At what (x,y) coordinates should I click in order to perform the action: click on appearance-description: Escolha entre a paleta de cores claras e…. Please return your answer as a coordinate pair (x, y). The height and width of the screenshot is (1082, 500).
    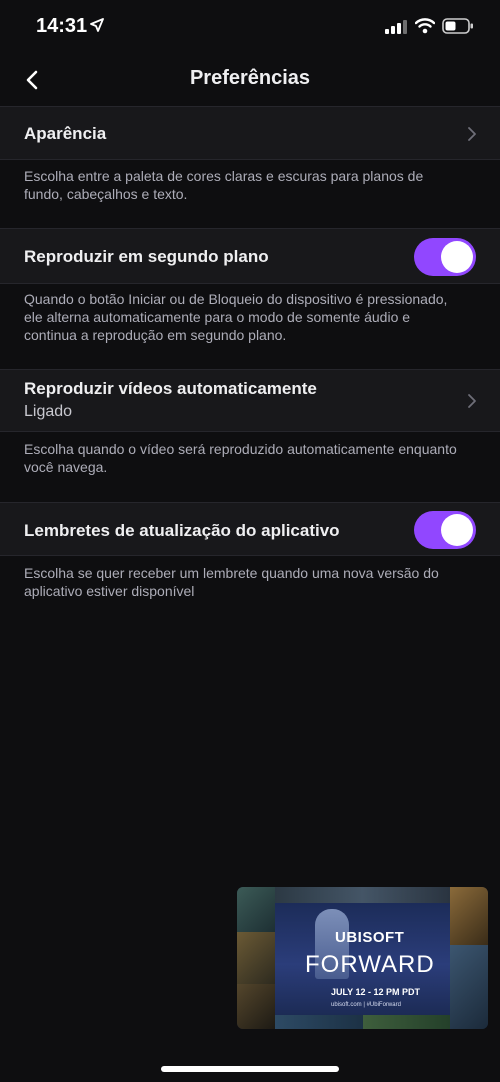
    Looking at the image, I should click on (224, 185).